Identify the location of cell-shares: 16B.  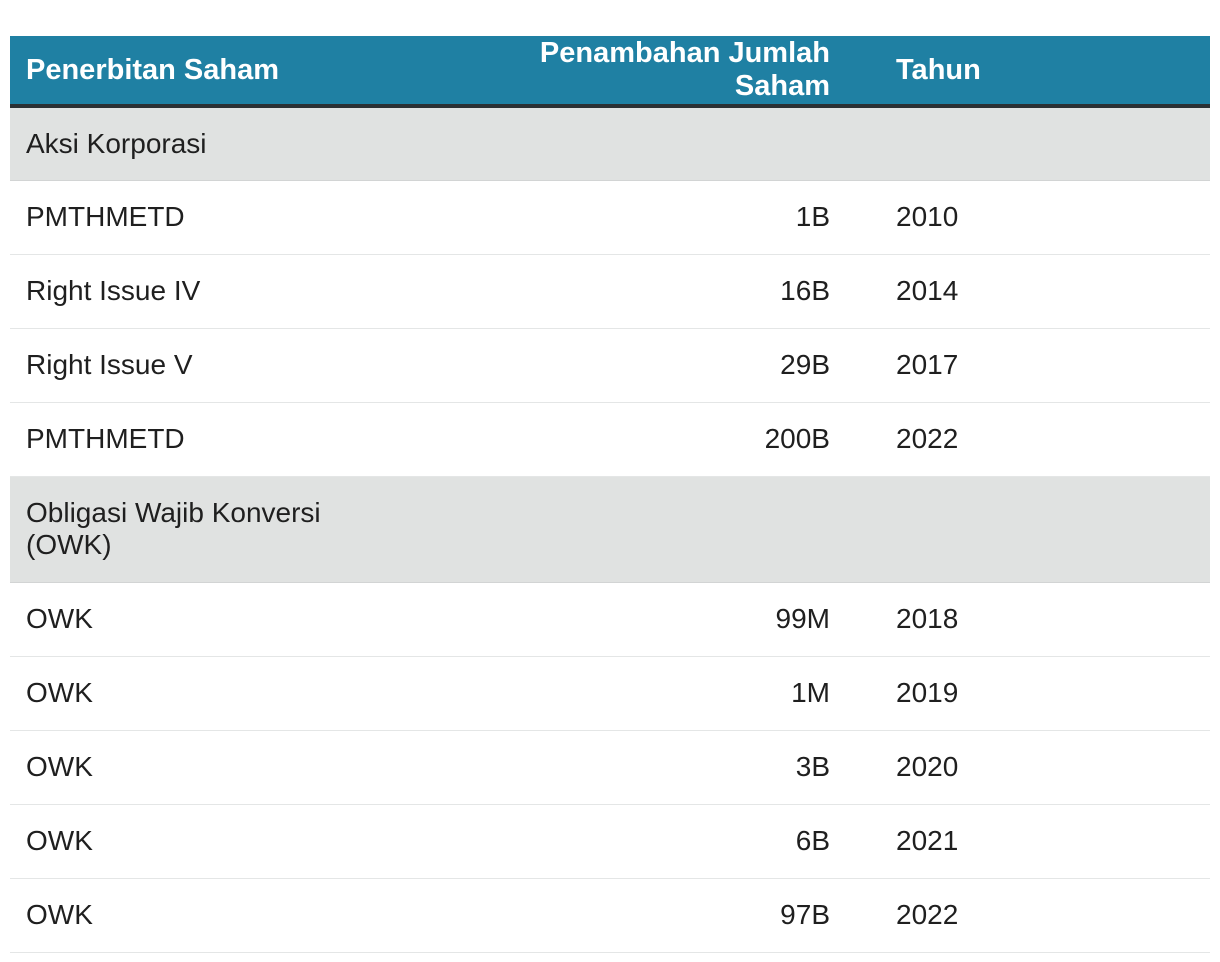
(665, 291).